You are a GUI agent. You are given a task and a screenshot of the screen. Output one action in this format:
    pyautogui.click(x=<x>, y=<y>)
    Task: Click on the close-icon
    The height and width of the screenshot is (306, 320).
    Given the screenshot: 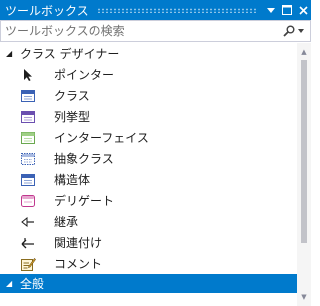 What is the action you would take?
    pyautogui.click(x=303, y=10)
    